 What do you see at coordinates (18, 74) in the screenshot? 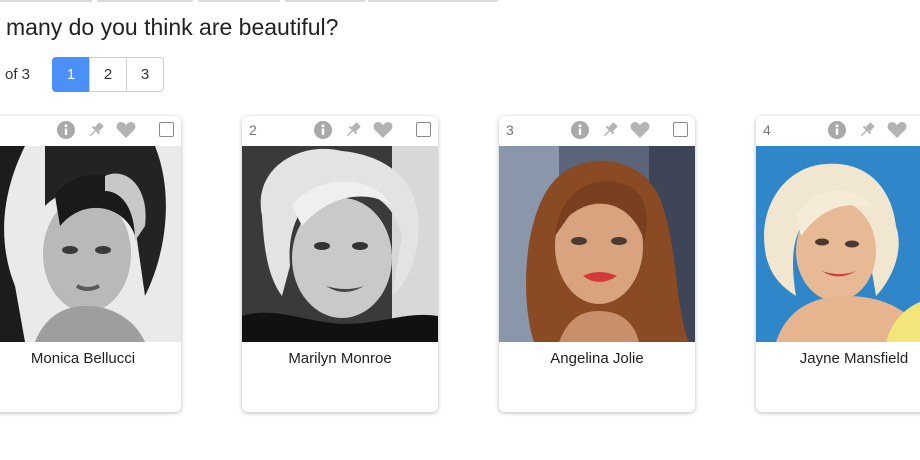
I see `page-count-label: of 3` at bounding box center [18, 74].